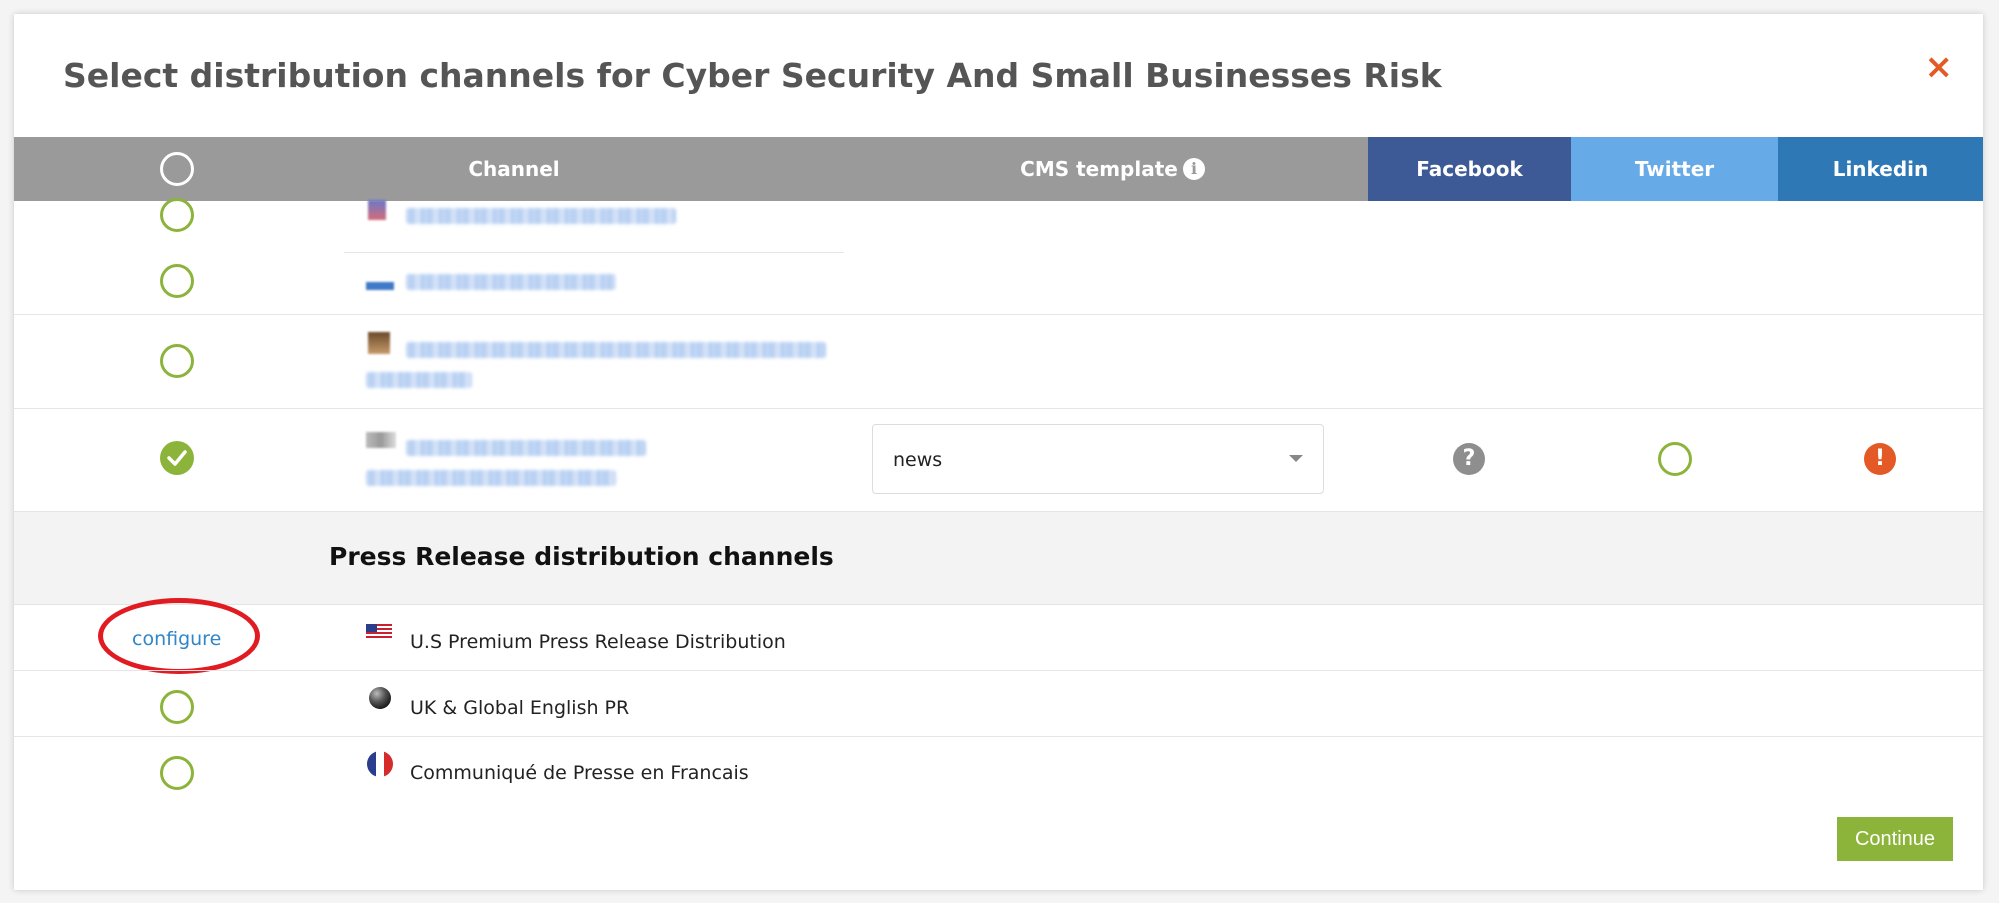 Image resolution: width=1999 pixels, height=903 pixels. I want to click on question-icon: ?, so click(1469, 459).